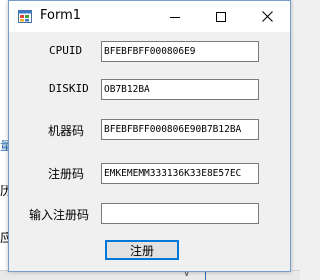 This screenshot has height=280, width=320. I want to click on registration-code-label: 注册码, so click(66, 174).